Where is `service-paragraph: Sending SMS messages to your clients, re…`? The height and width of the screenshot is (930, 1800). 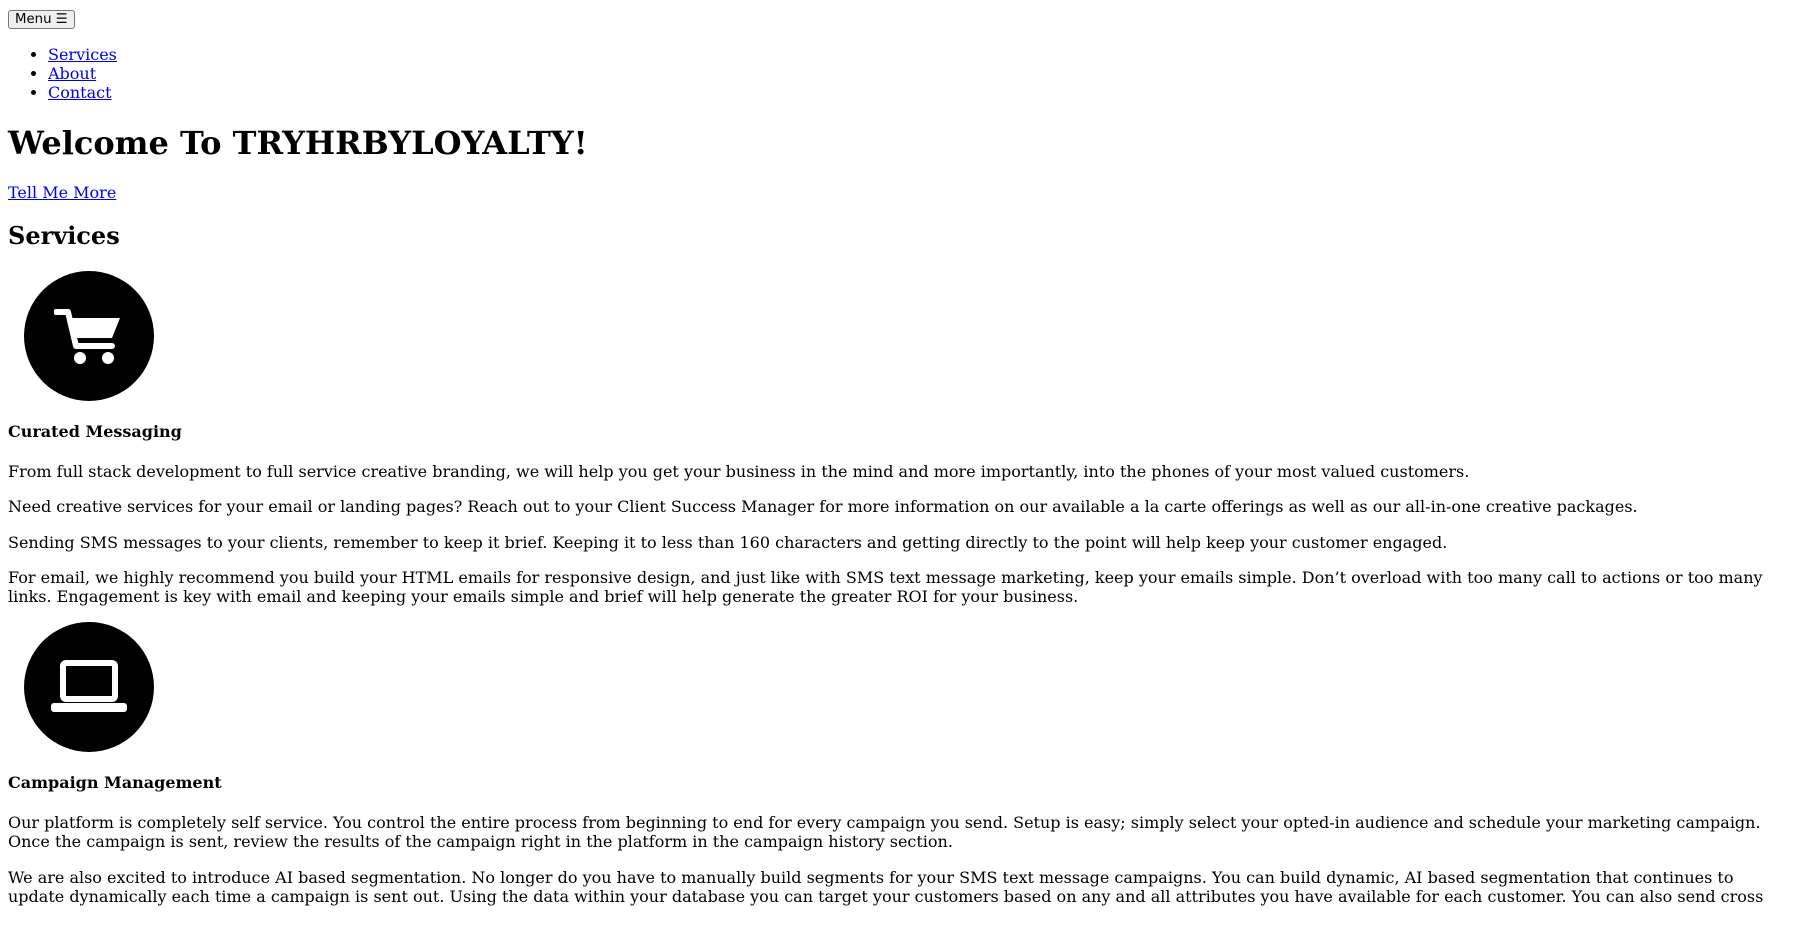
service-paragraph: Sending SMS messages to your clients, re… is located at coordinates (728, 542).